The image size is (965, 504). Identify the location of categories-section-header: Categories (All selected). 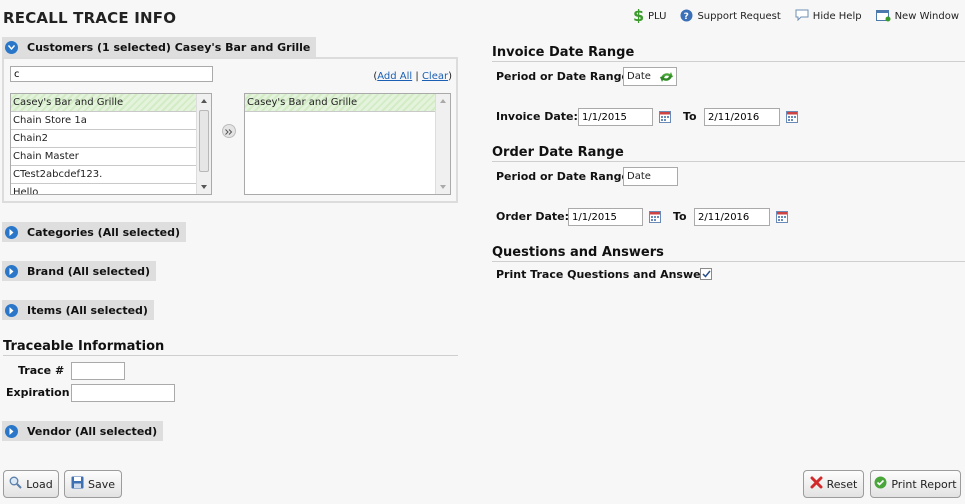
(94, 232).